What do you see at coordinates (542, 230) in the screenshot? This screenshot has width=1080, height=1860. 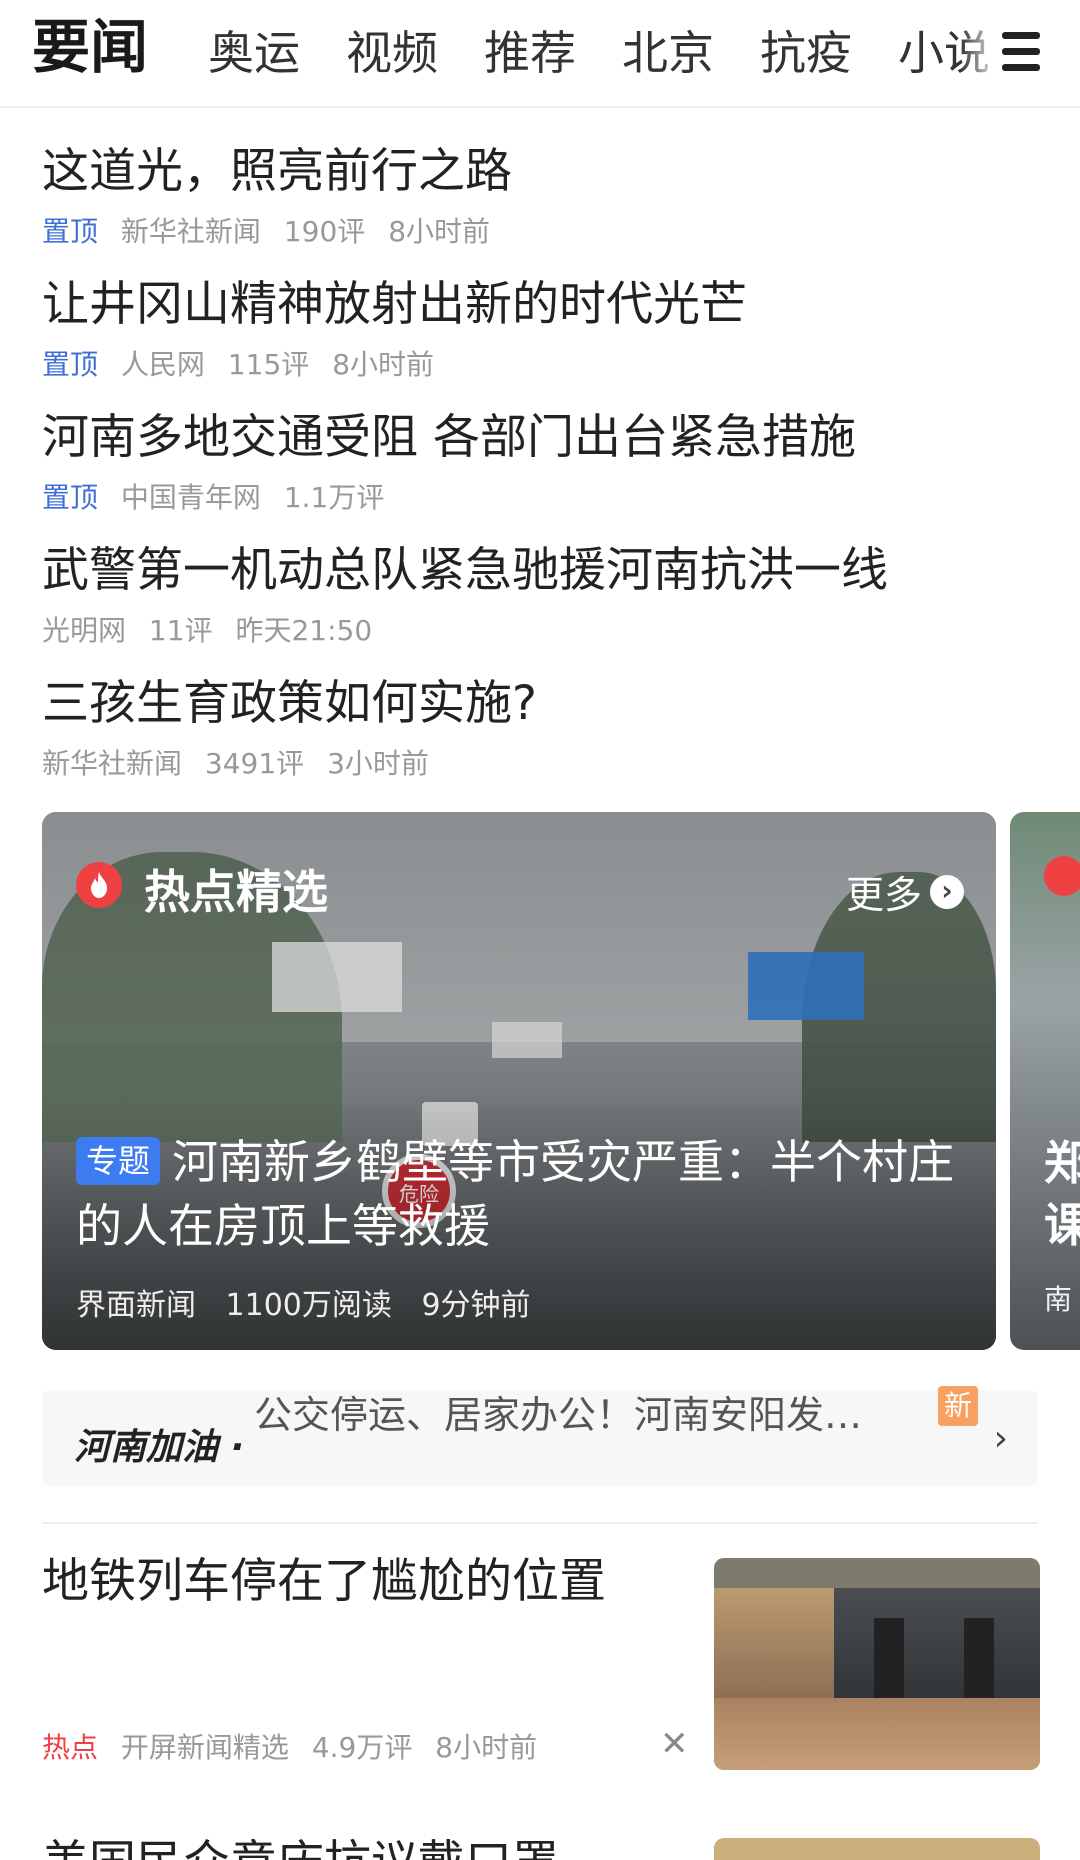 I see `headline-meta: 置顶 新华社新闻 190评 8小时前` at bounding box center [542, 230].